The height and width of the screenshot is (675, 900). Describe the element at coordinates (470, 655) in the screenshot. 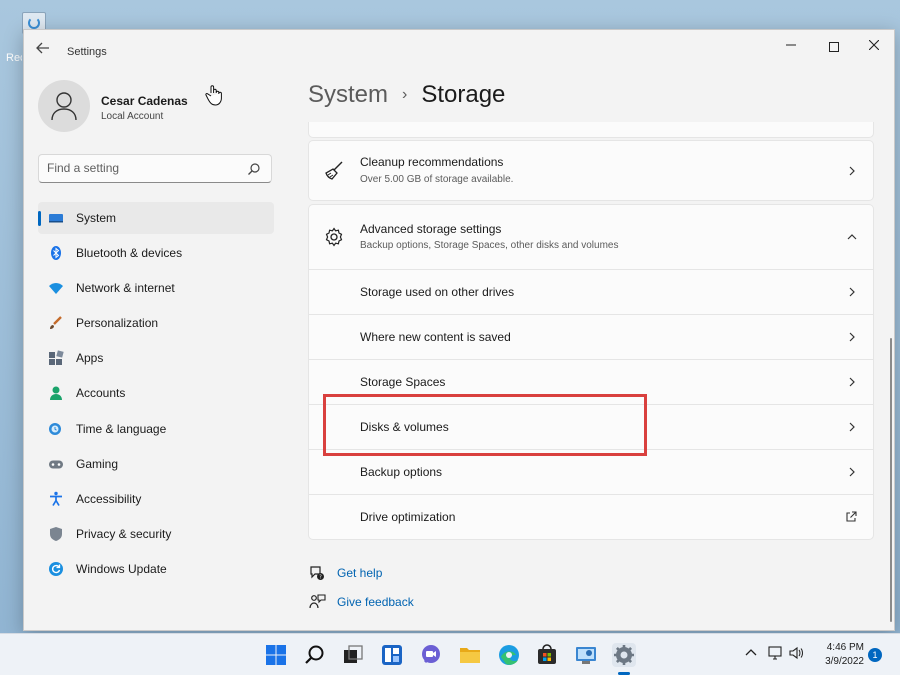

I see `file-explorer-icon` at that location.